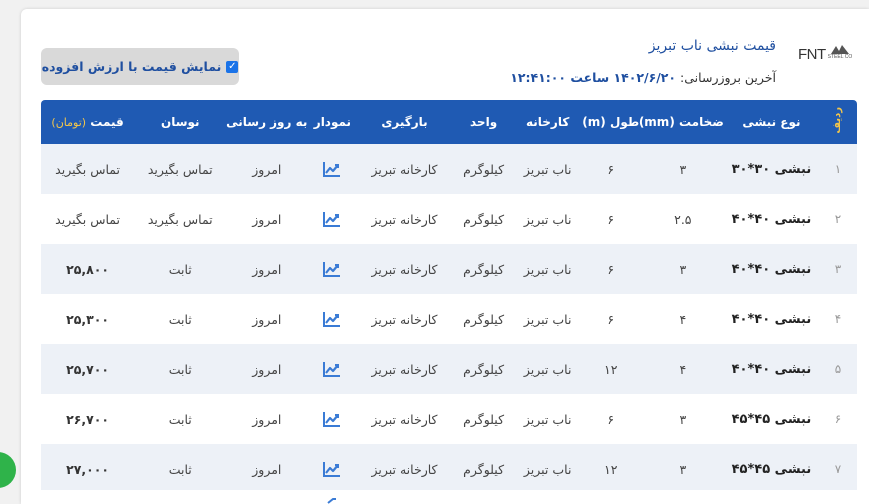  Describe the element at coordinates (547, 122) in the screenshot. I see `col-header-factory: کارخانه` at that location.